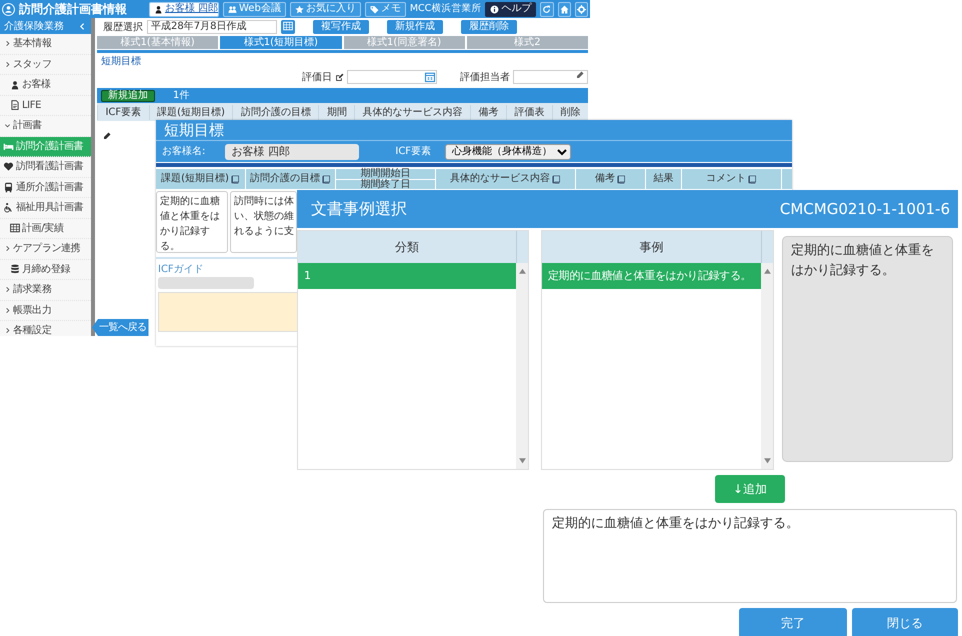 The width and height of the screenshot is (962, 636). Describe the element at coordinates (181, 96) in the screenshot. I see `record-count: 1件` at that location.